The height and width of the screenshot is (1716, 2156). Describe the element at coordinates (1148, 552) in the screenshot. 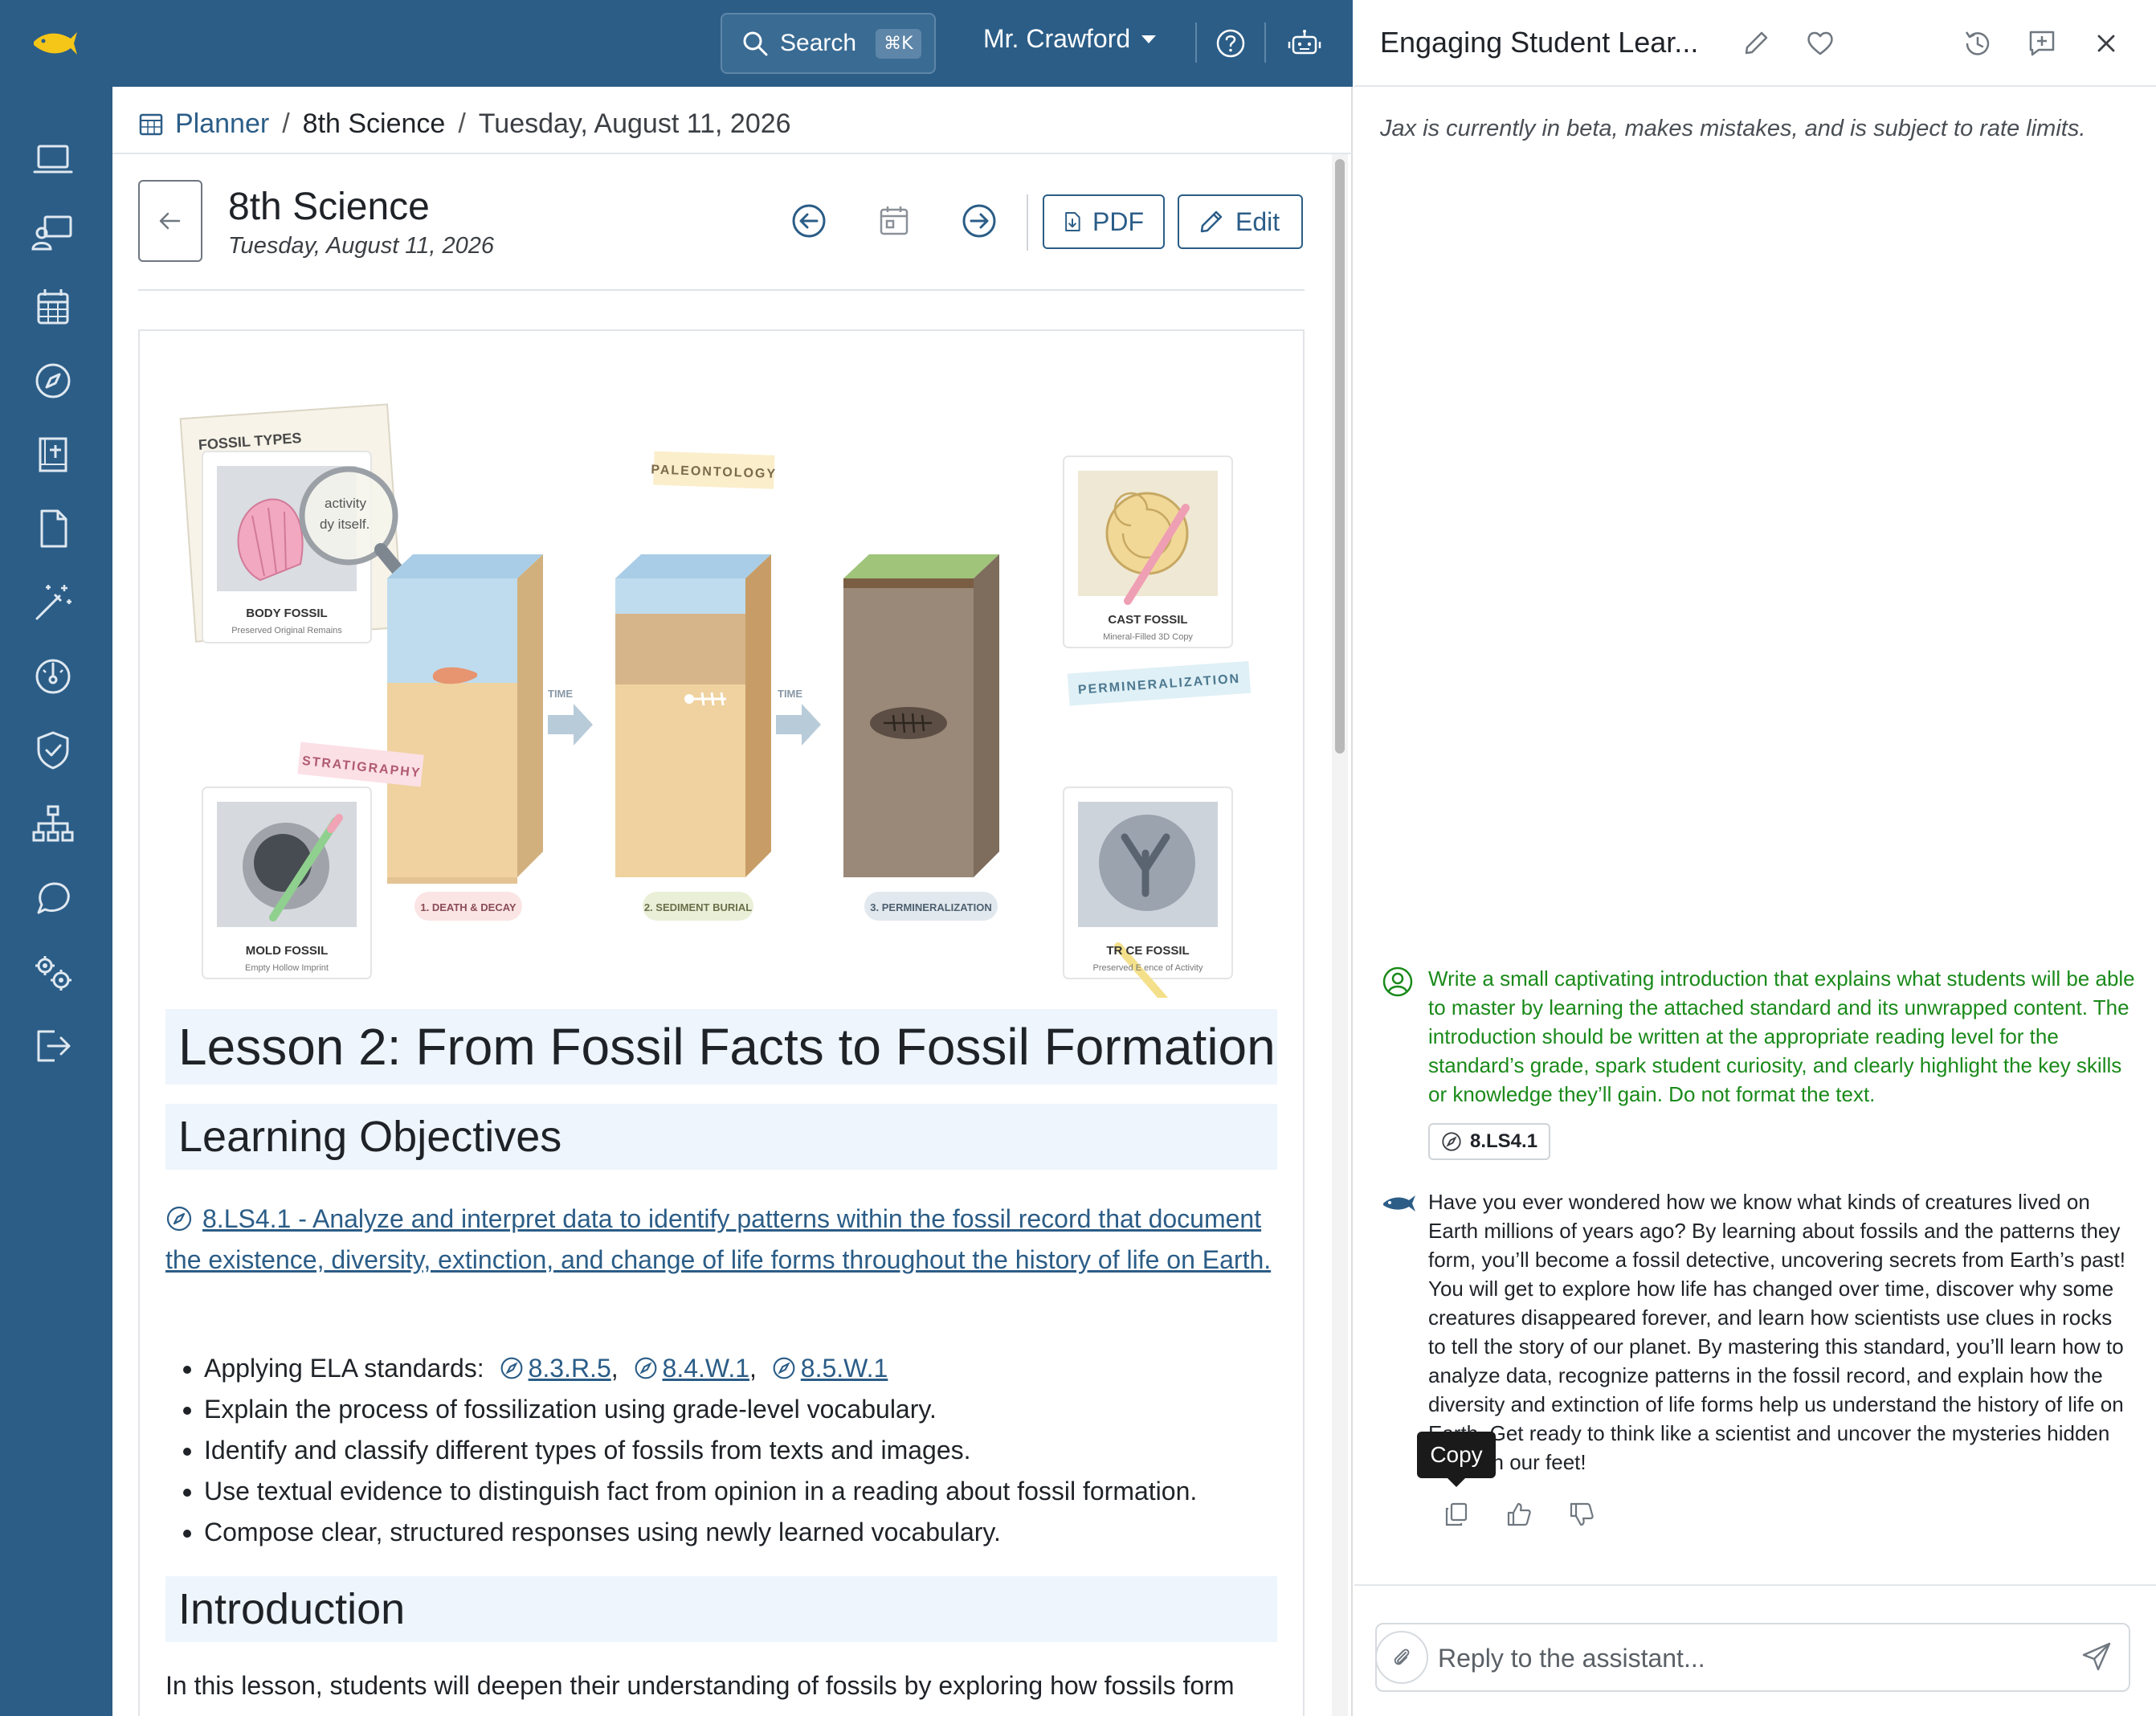

I see `cast-fossil-card: CAST FOSSIL Mineral-Filled 3D Copy` at that location.